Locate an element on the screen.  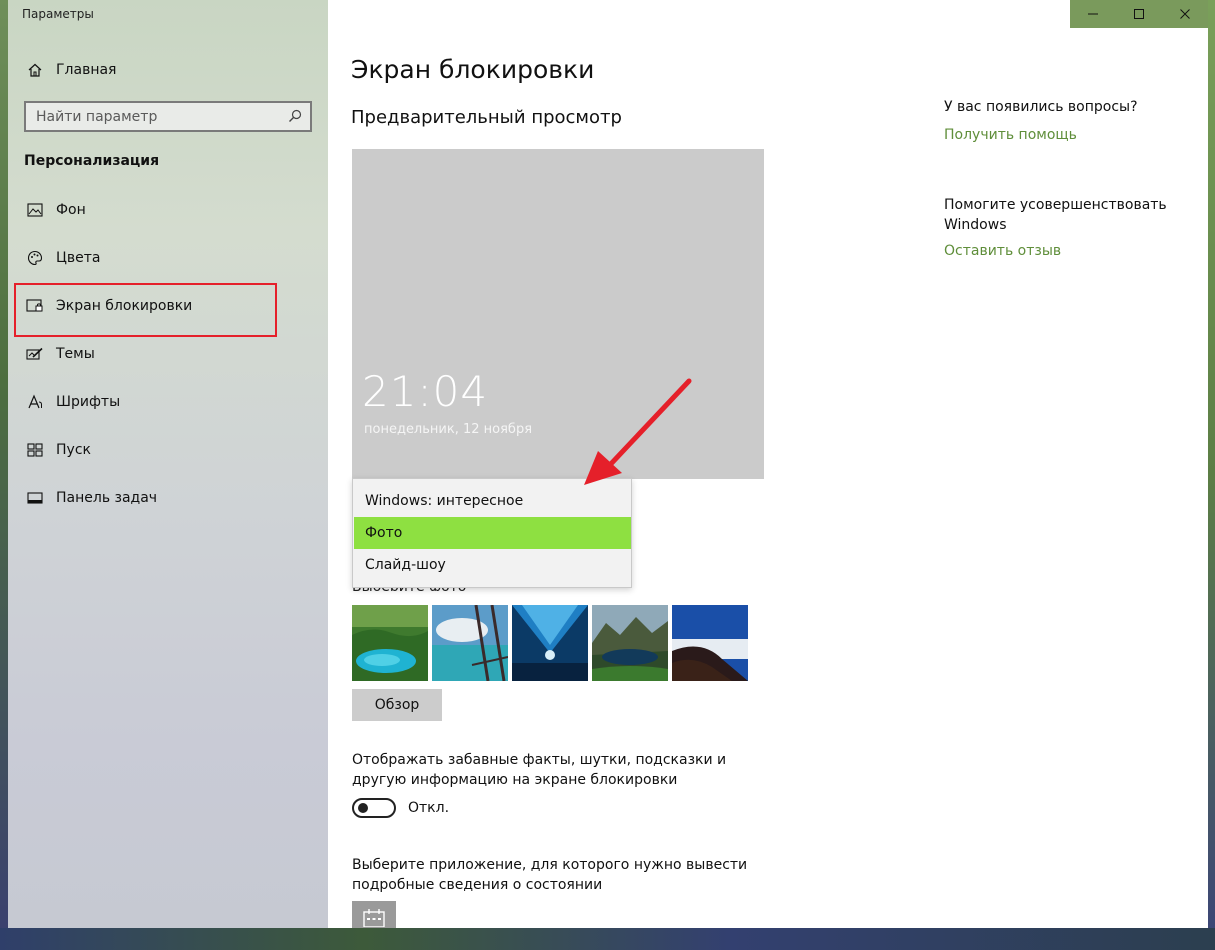
sidebar-item-fonts: Шрифты is located at coordinates (72, 402).